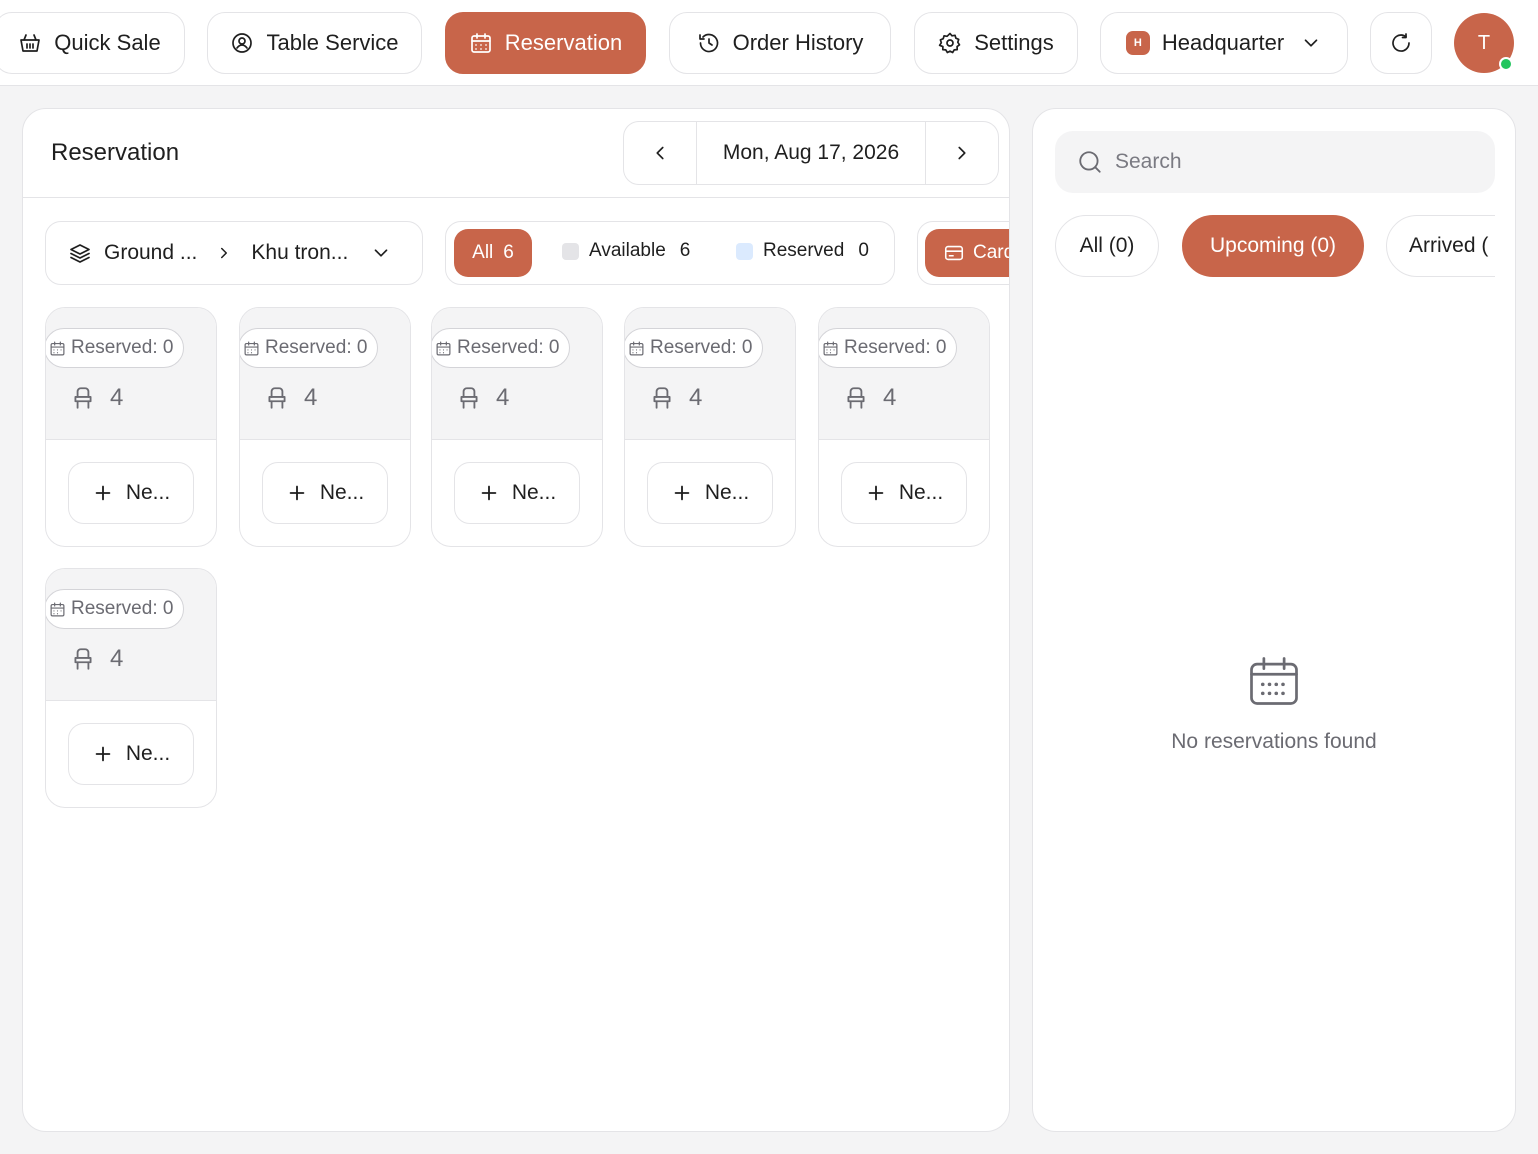 The image size is (1538, 1154). I want to click on basket-icon, so click(30, 43).